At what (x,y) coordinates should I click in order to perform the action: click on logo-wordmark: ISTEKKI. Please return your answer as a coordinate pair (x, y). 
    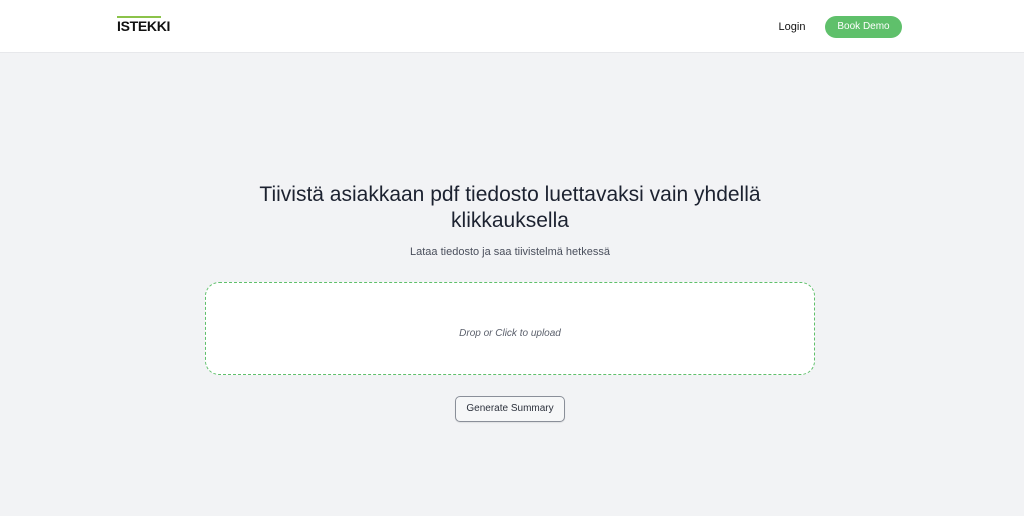
    Looking at the image, I should click on (144, 26).